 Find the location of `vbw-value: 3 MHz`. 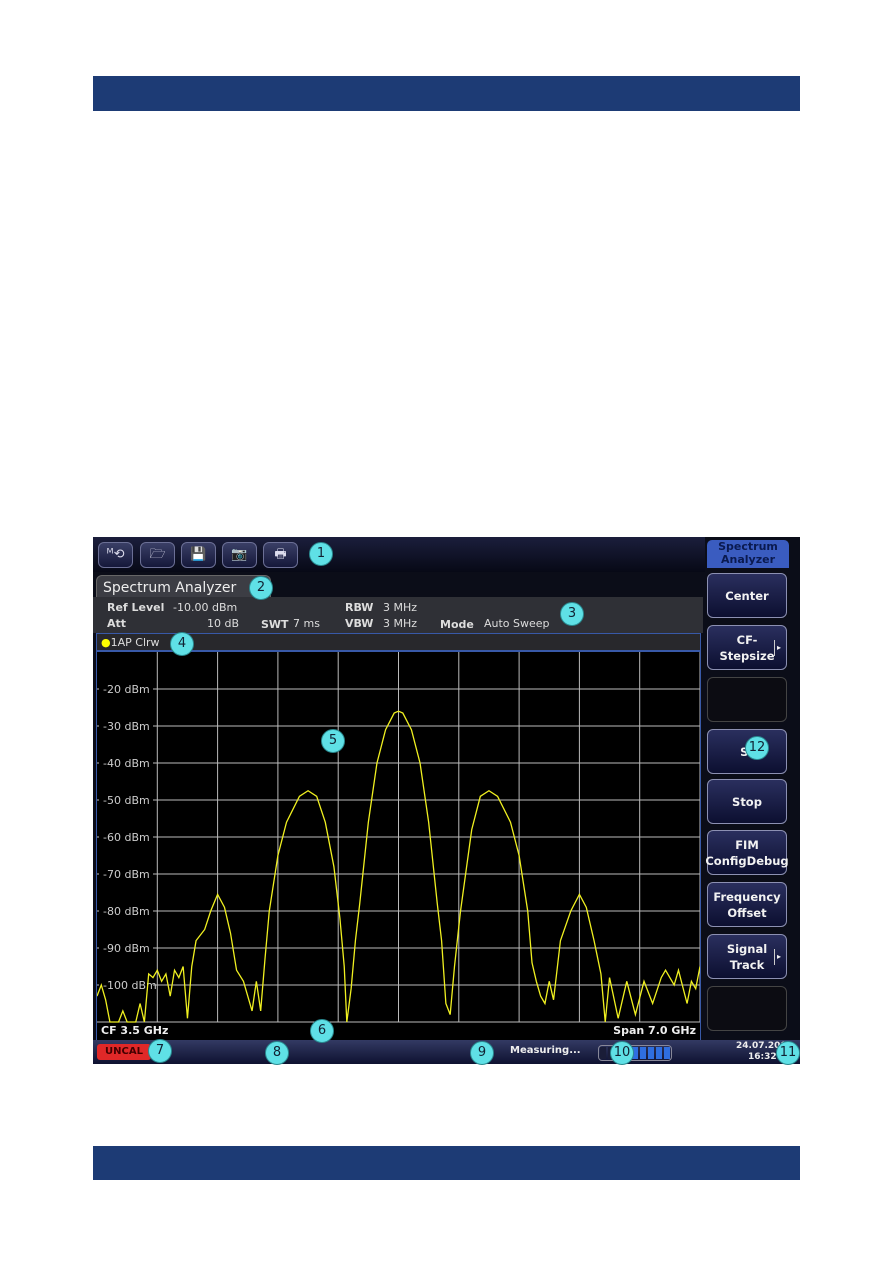

vbw-value: 3 MHz is located at coordinates (400, 623).